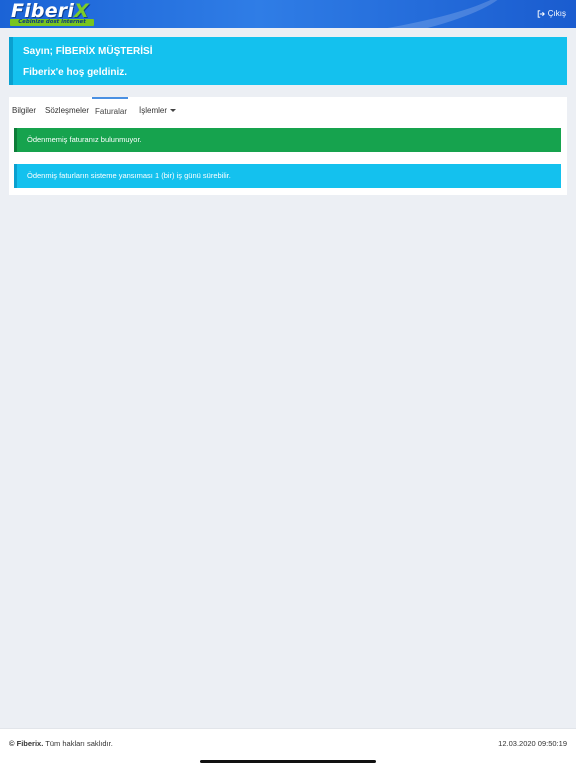 The width and height of the screenshot is (576, 768). I want to click on tab-bilgiler: Bilgiler, so click(24, 111).